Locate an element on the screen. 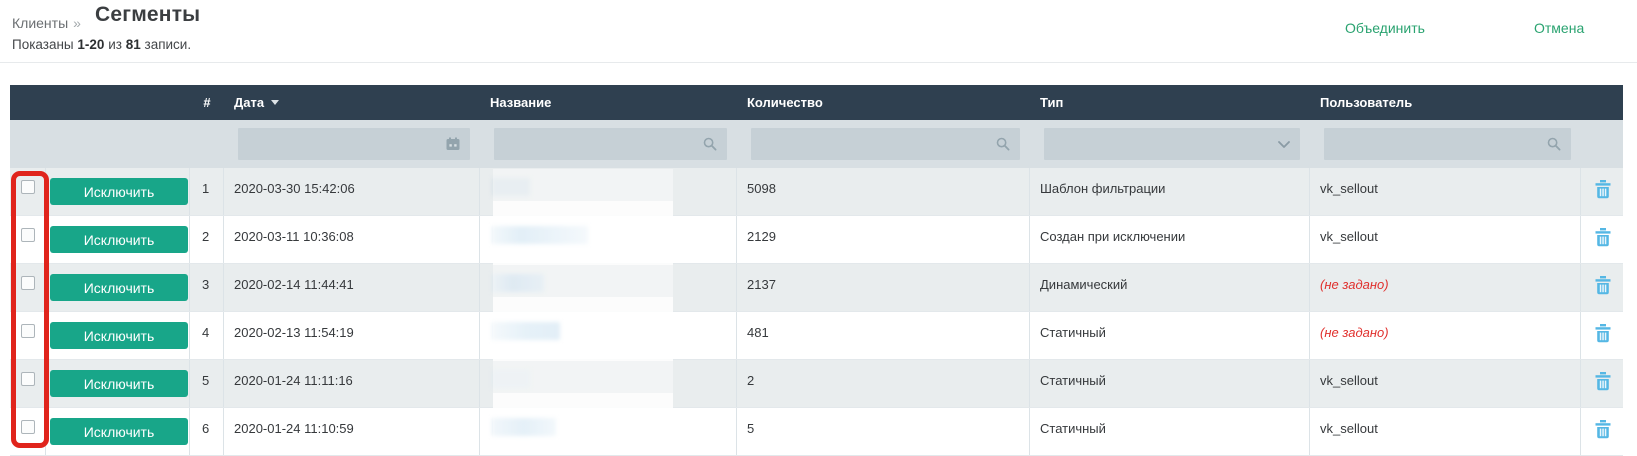 The image size is (1637, 456). row-date: 2020-01-24 11:11:16 is located at coordinates (352, 383).